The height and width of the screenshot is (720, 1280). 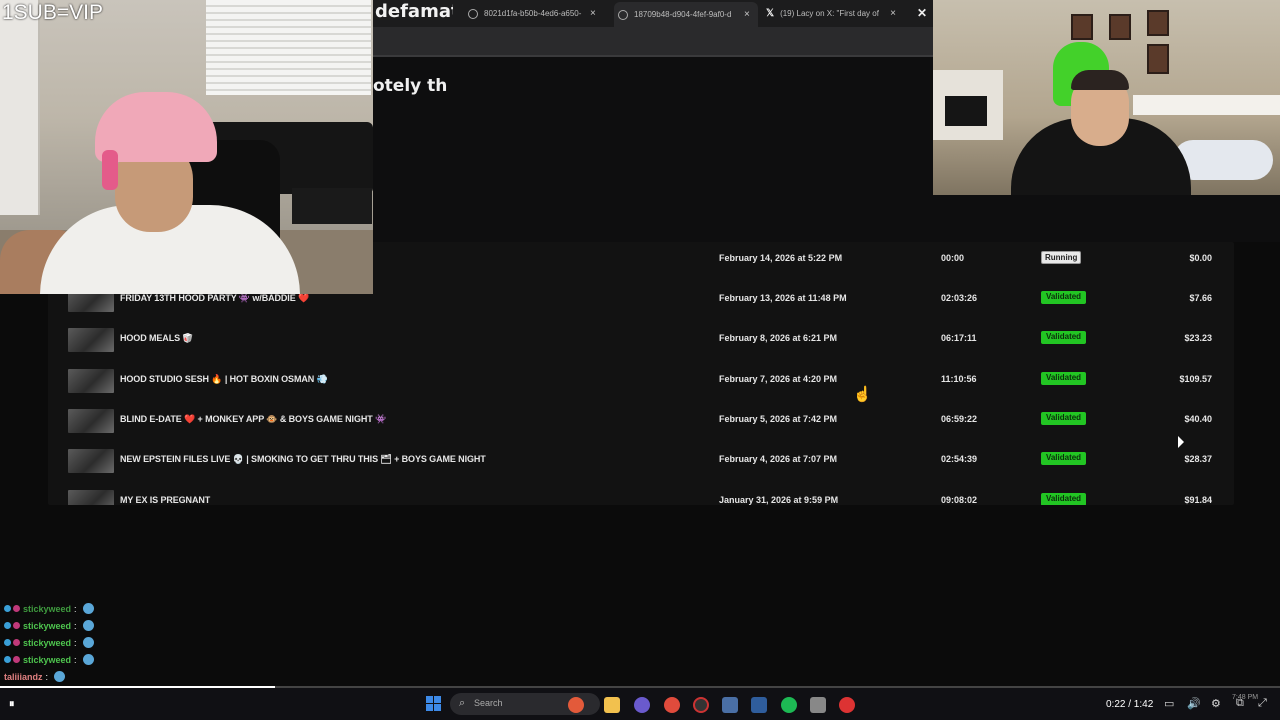 I want to click on stream-duration: 06:59:22, so click(x=959, y=419).